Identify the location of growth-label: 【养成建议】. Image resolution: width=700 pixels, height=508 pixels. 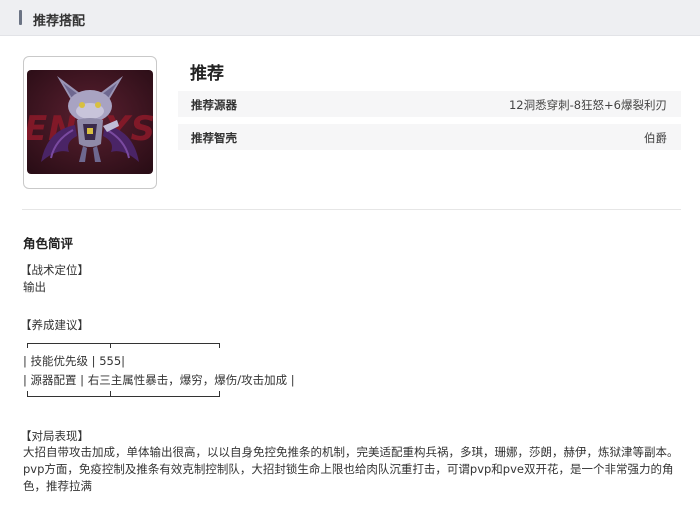
(54, 325).